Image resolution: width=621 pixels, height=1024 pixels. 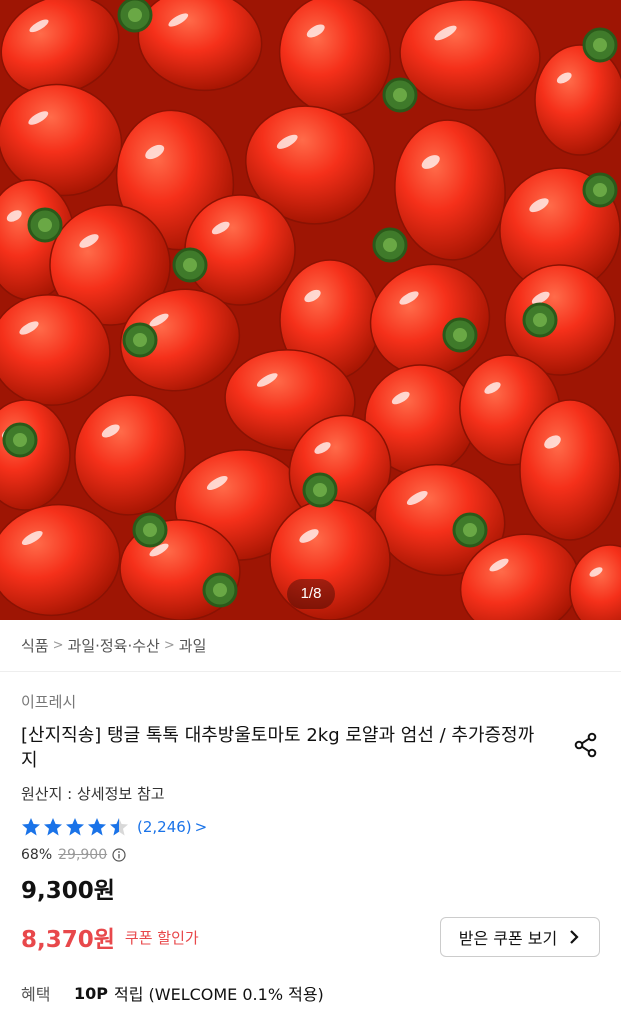 I want to click on breadcrumb-item-fruit-meat-seafood: 과일·정육·수산, so click(x=114, y=645).